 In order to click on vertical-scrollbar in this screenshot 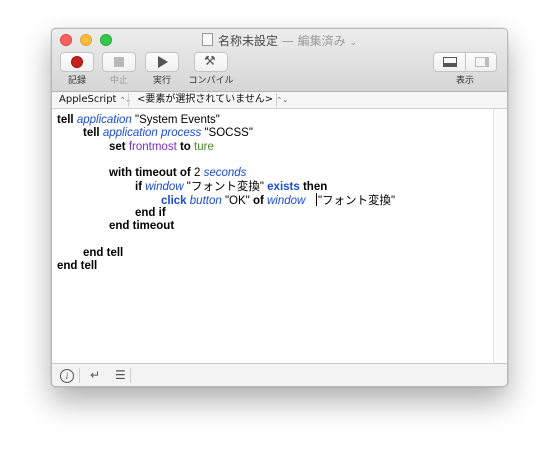, I will do `click(500, 236)`.